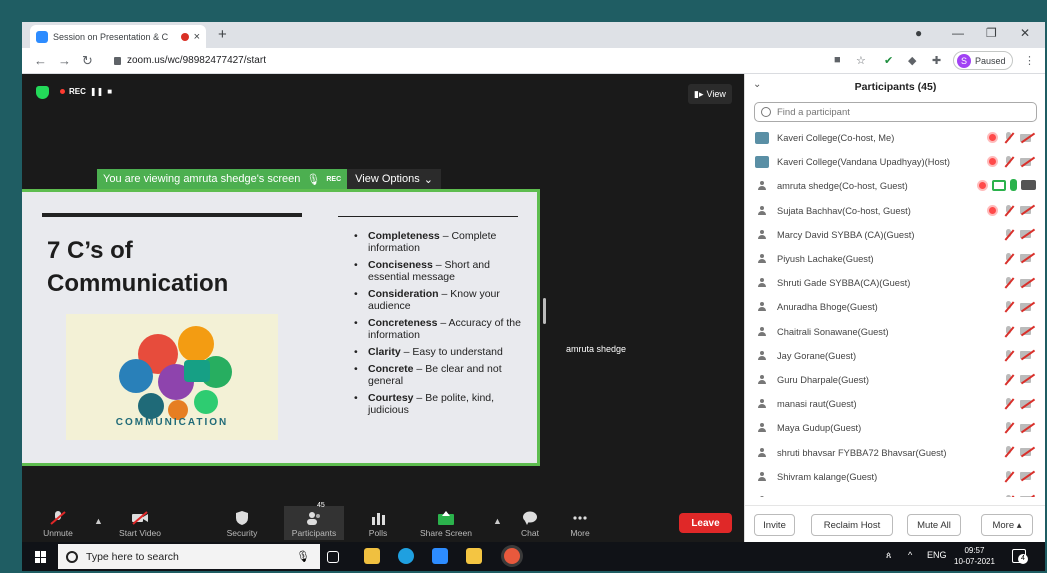  I want to click on forward-icon: →, so click(64, 60).